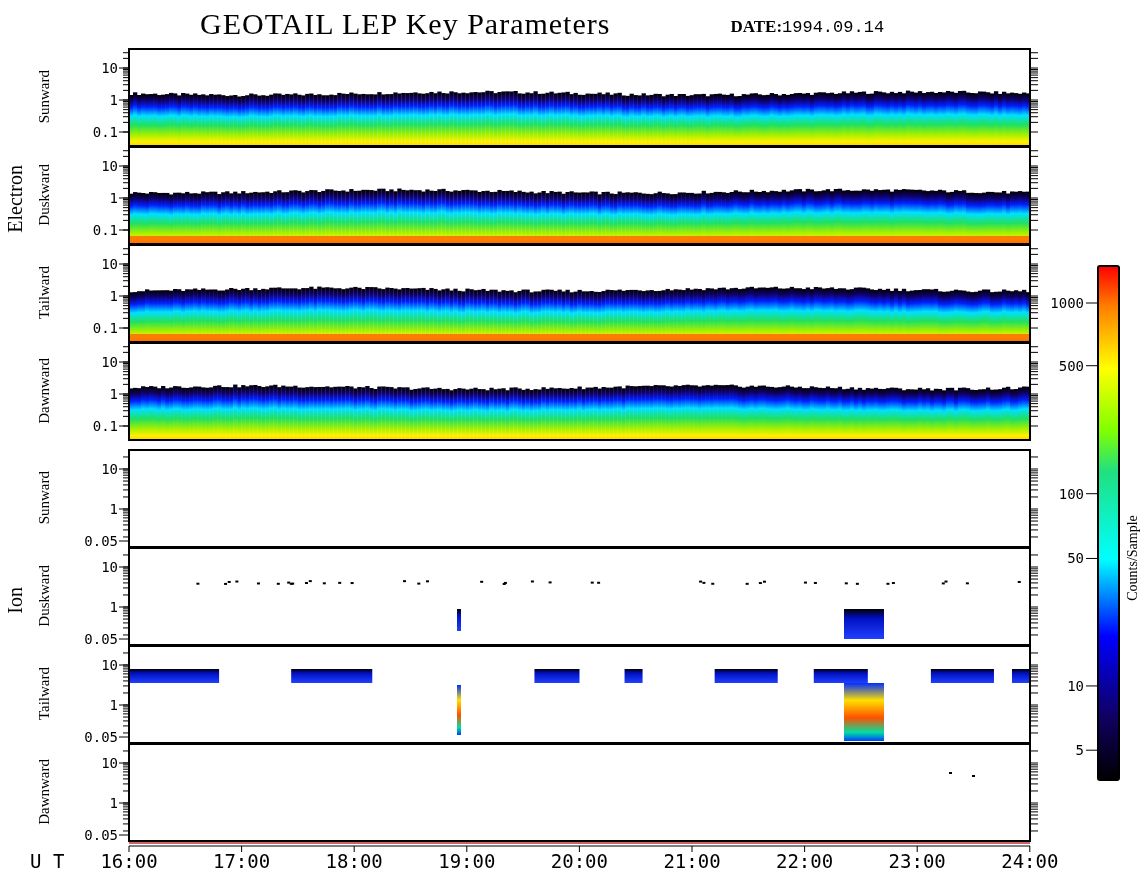 The width and height of the screenshot is (1142, 880). Describe the element at coordinates (15, 600) in the screenshot. I see `species-label: Ion` at that location.